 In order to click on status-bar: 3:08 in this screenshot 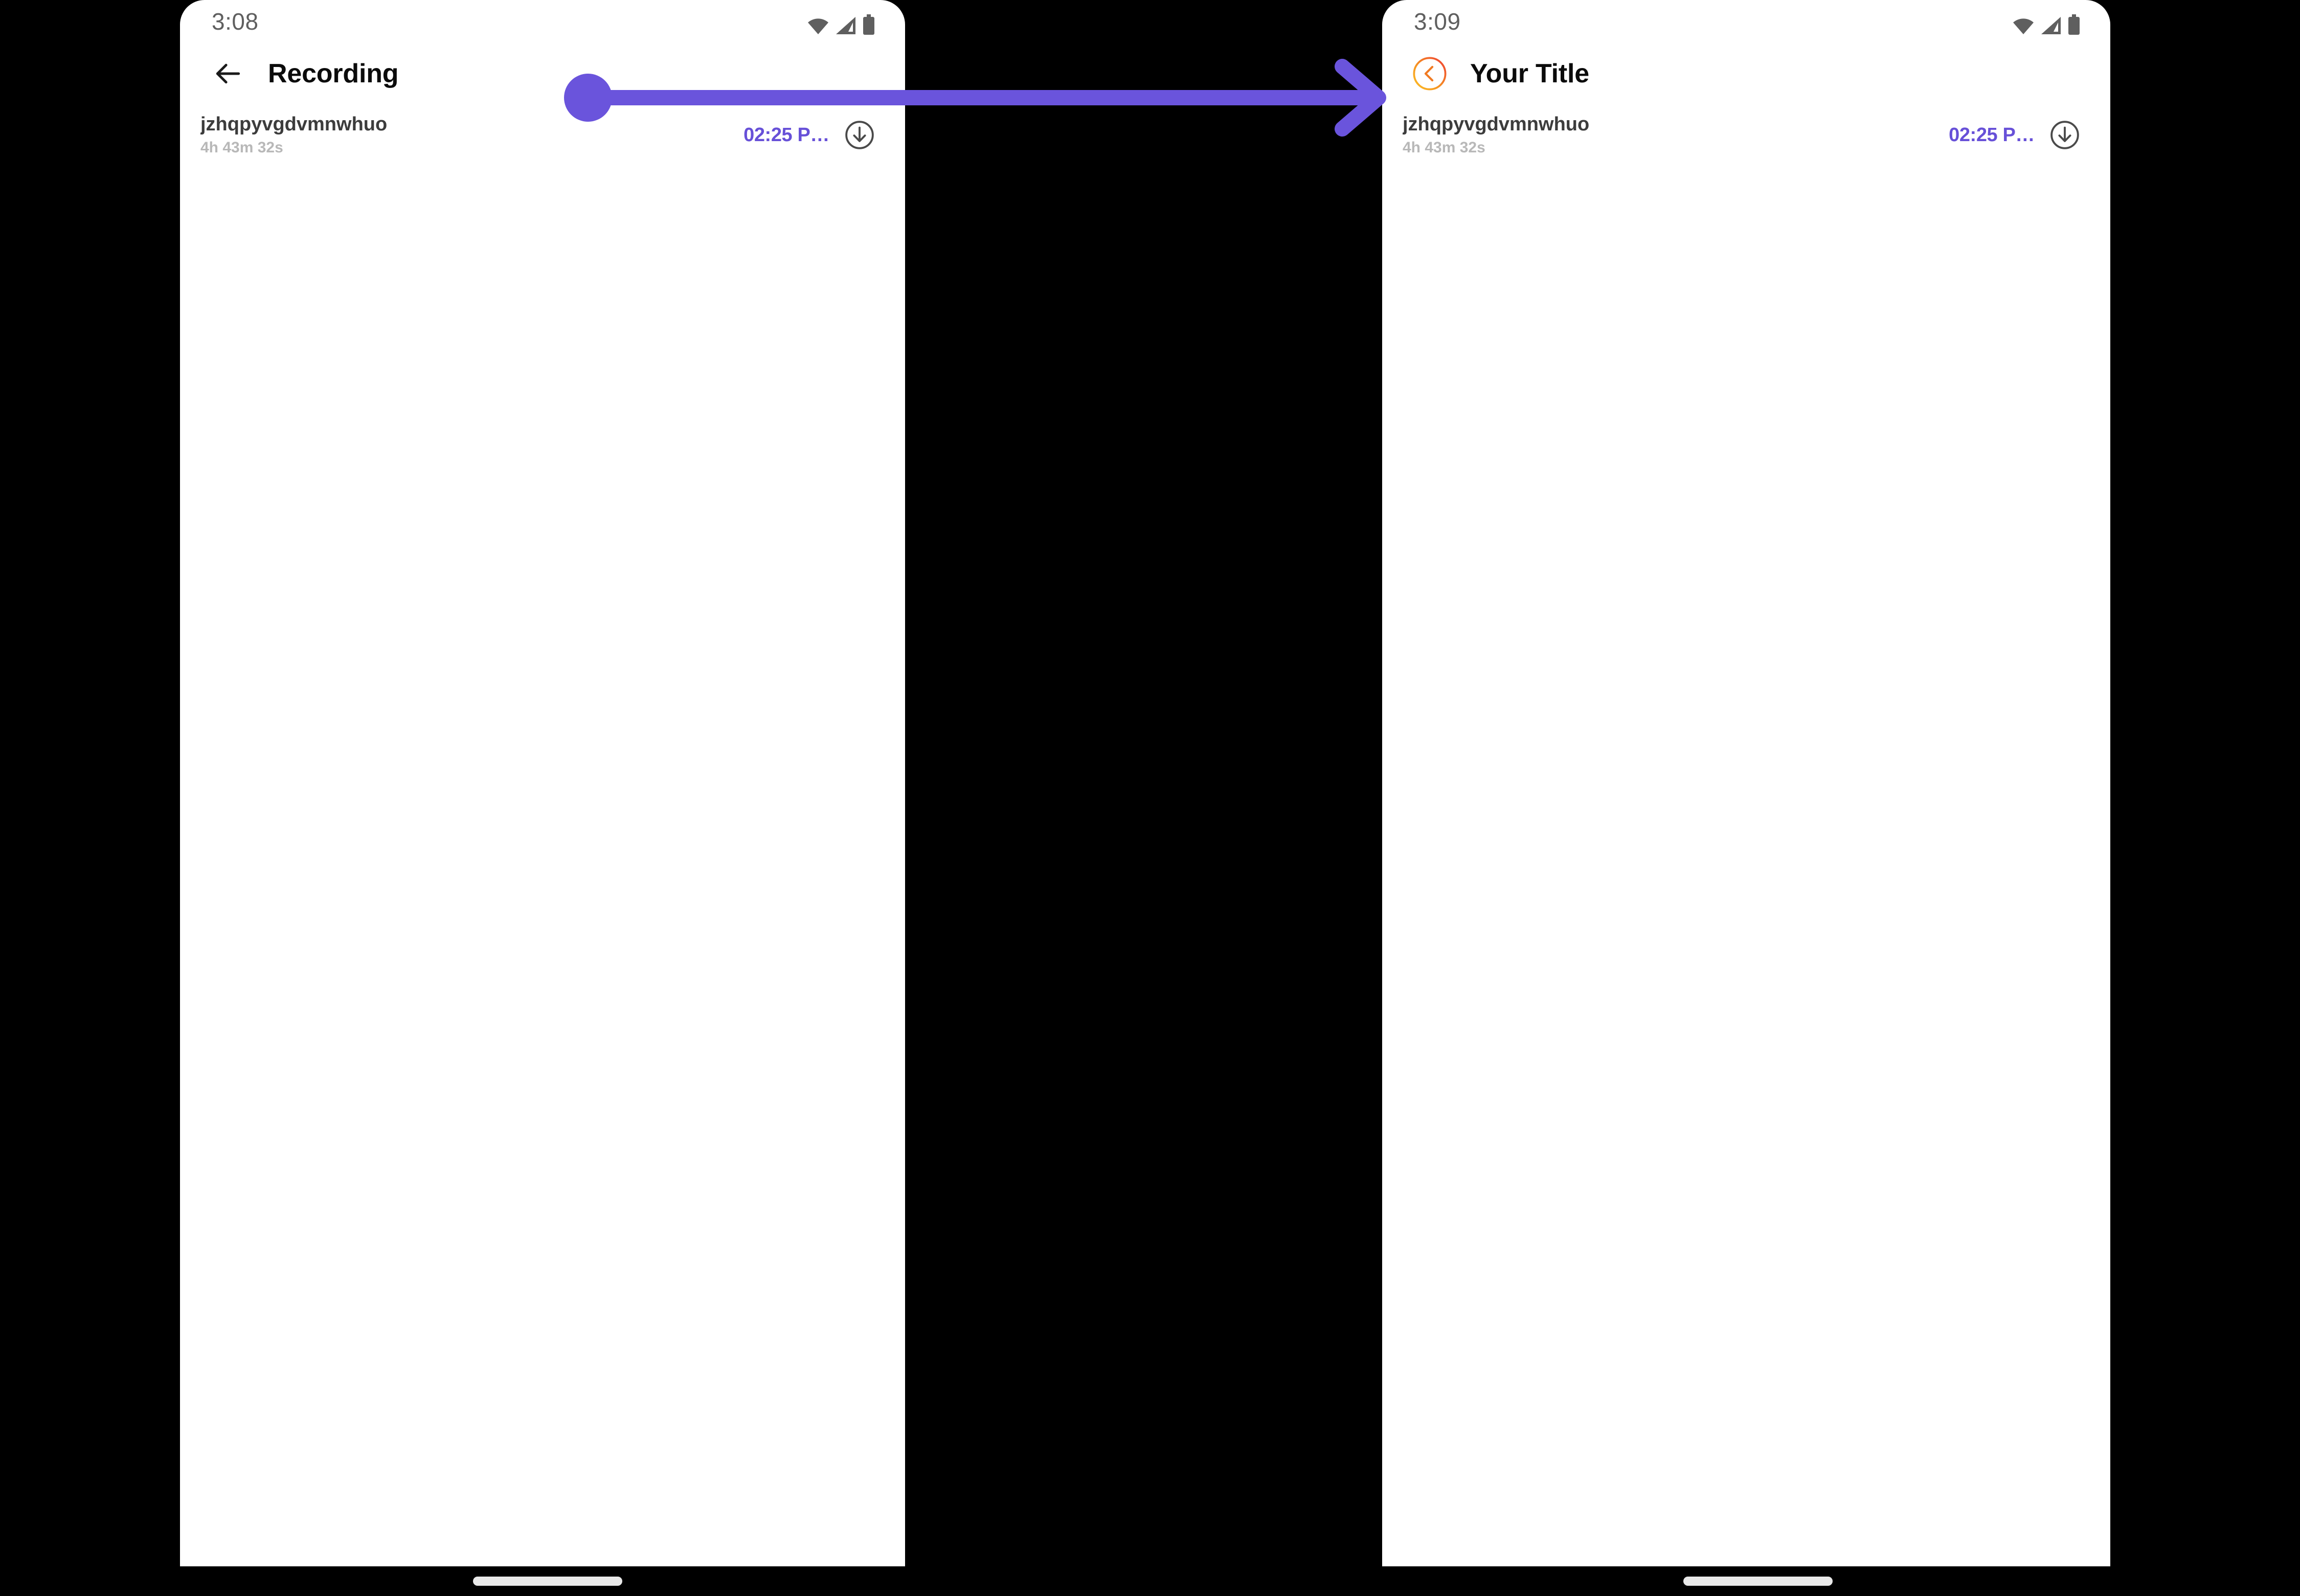, I will do `click(542, 22)`.